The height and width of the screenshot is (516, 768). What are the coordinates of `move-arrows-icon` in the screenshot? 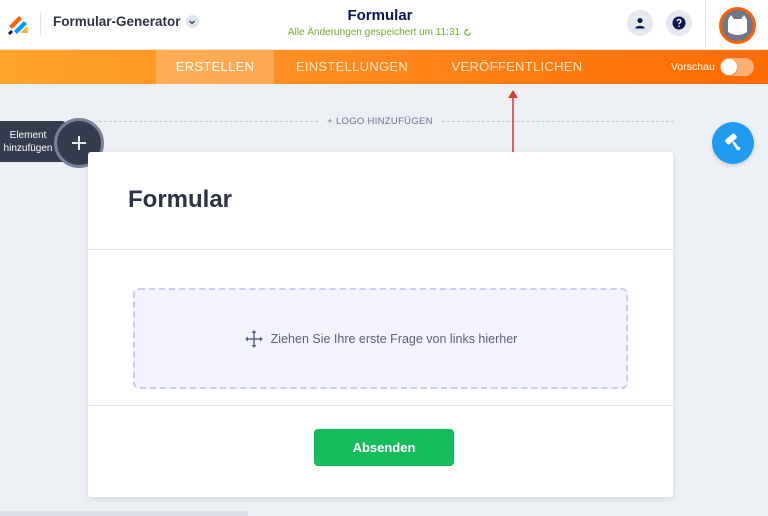 It's located at (253, 338).